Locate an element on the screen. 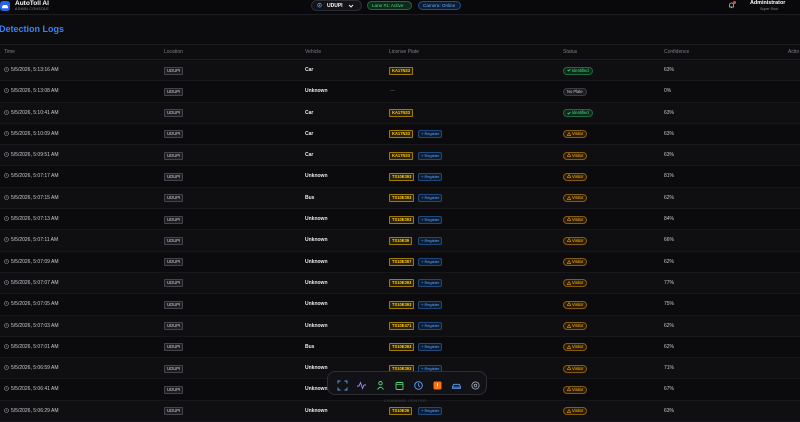 Image resolution: width=800 pixels, height=422 pixels. row-time: 5/5/2026, 5:06:41 AM is located at coordinates (31, 389).